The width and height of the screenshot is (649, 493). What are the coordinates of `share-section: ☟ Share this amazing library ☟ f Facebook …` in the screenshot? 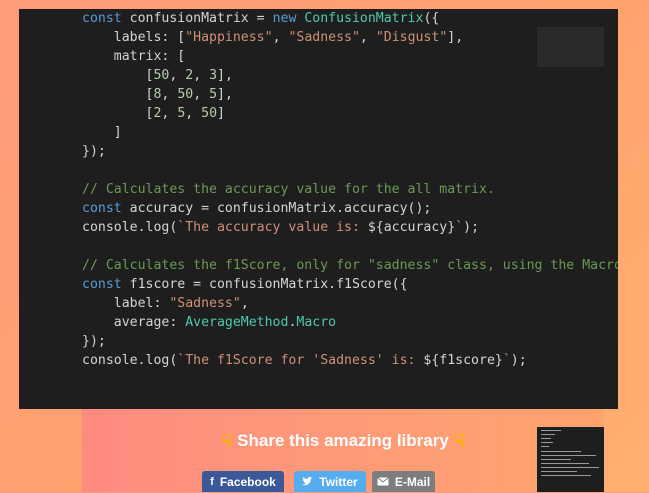 It's located at (343, 450).